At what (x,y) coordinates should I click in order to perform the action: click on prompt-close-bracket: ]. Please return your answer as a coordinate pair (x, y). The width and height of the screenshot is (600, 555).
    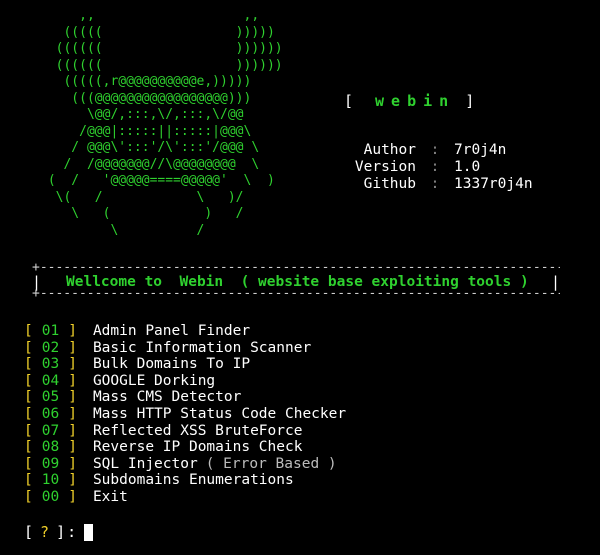
    Looking at the image, I should click on (61, 532).